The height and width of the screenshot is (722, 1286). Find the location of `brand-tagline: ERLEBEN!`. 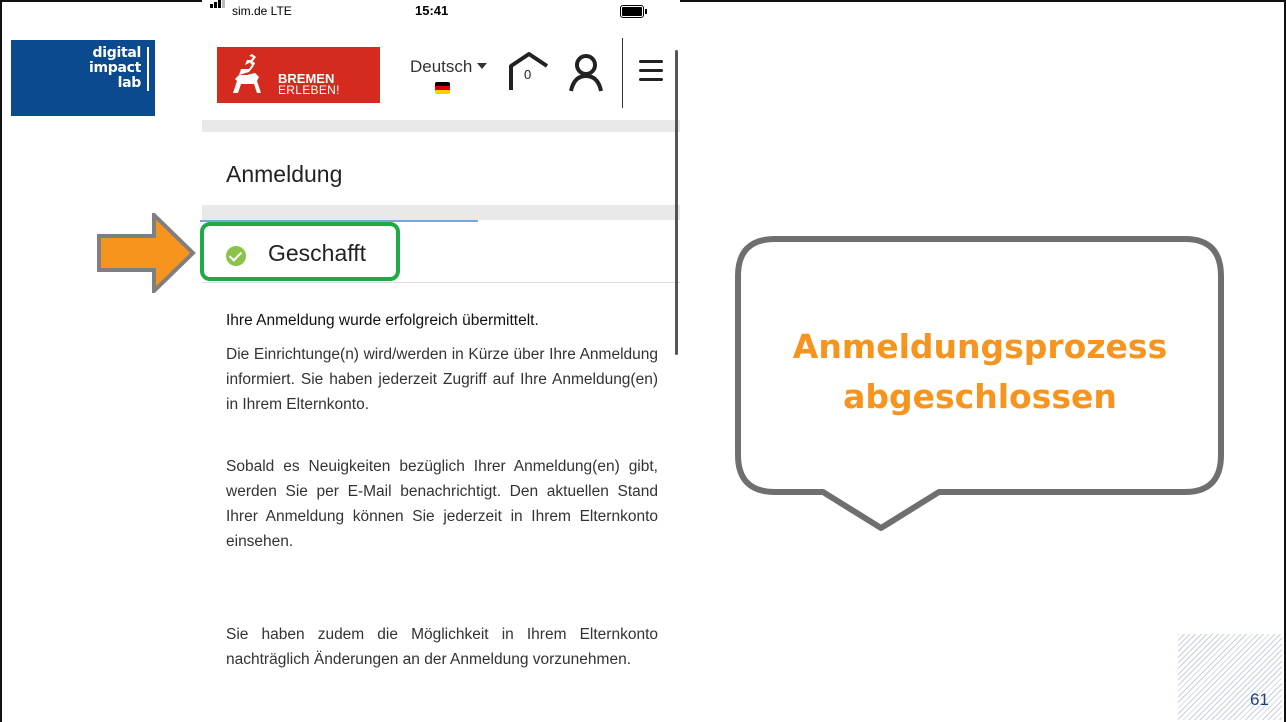

brand-tagline: ERLEBEN! is located at coordinates (309, 90).